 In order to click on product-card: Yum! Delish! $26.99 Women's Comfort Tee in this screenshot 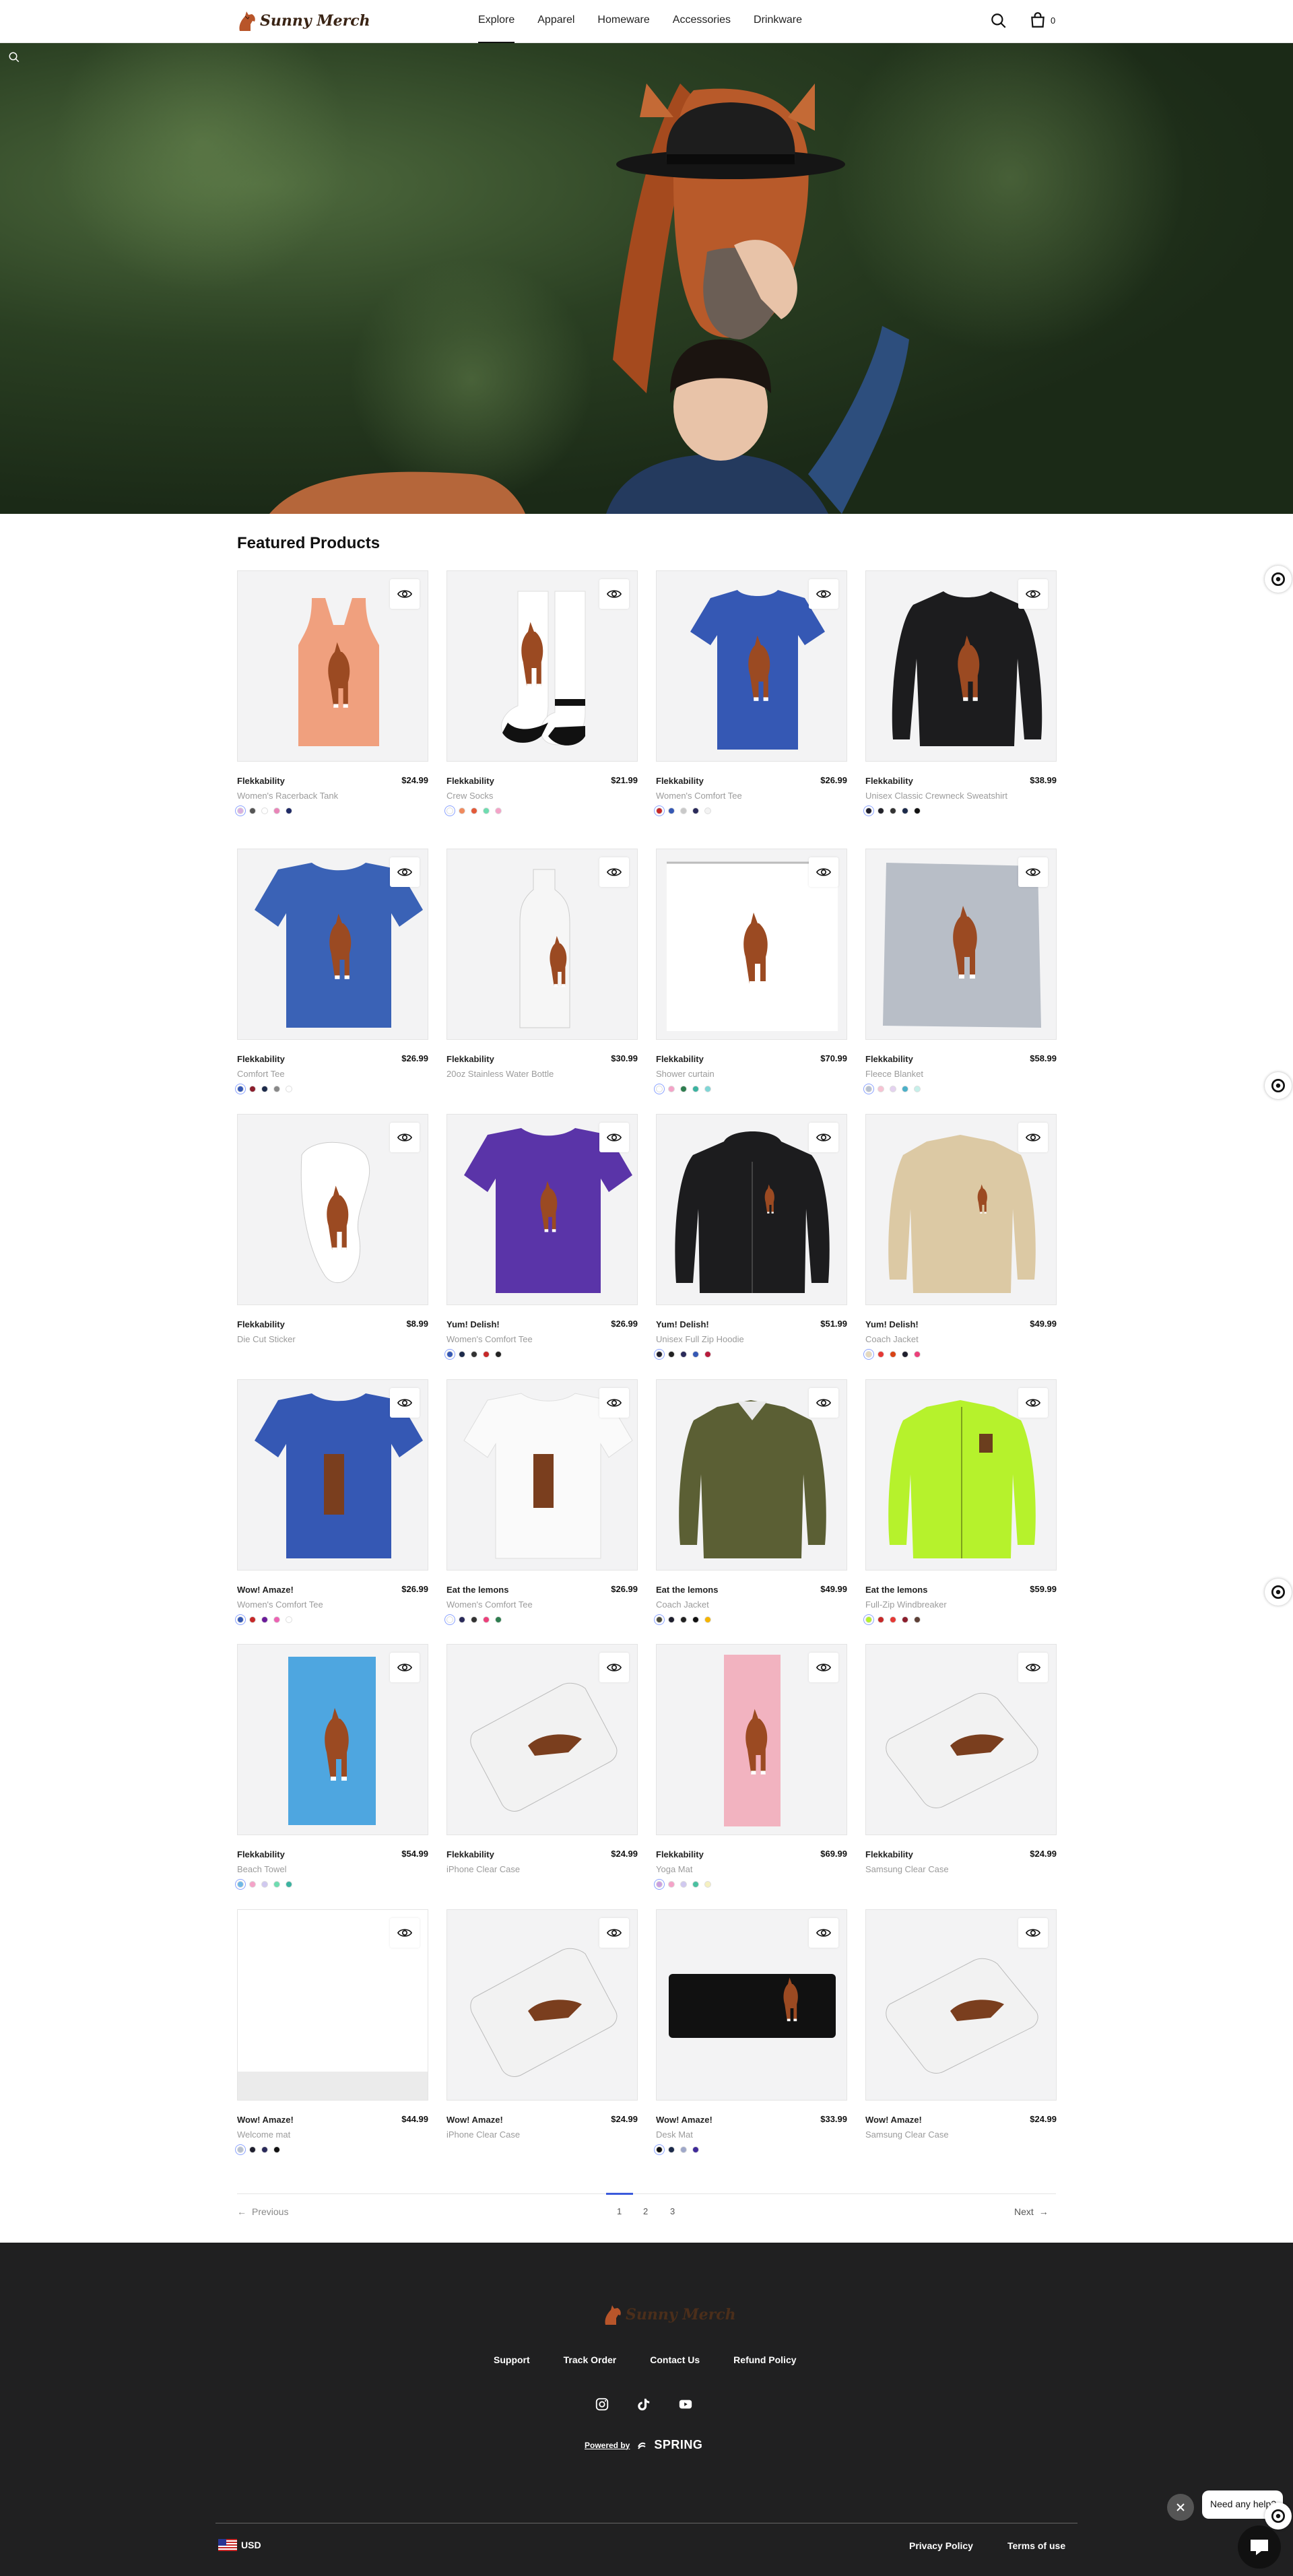, I will do `click(542, 1236)`.